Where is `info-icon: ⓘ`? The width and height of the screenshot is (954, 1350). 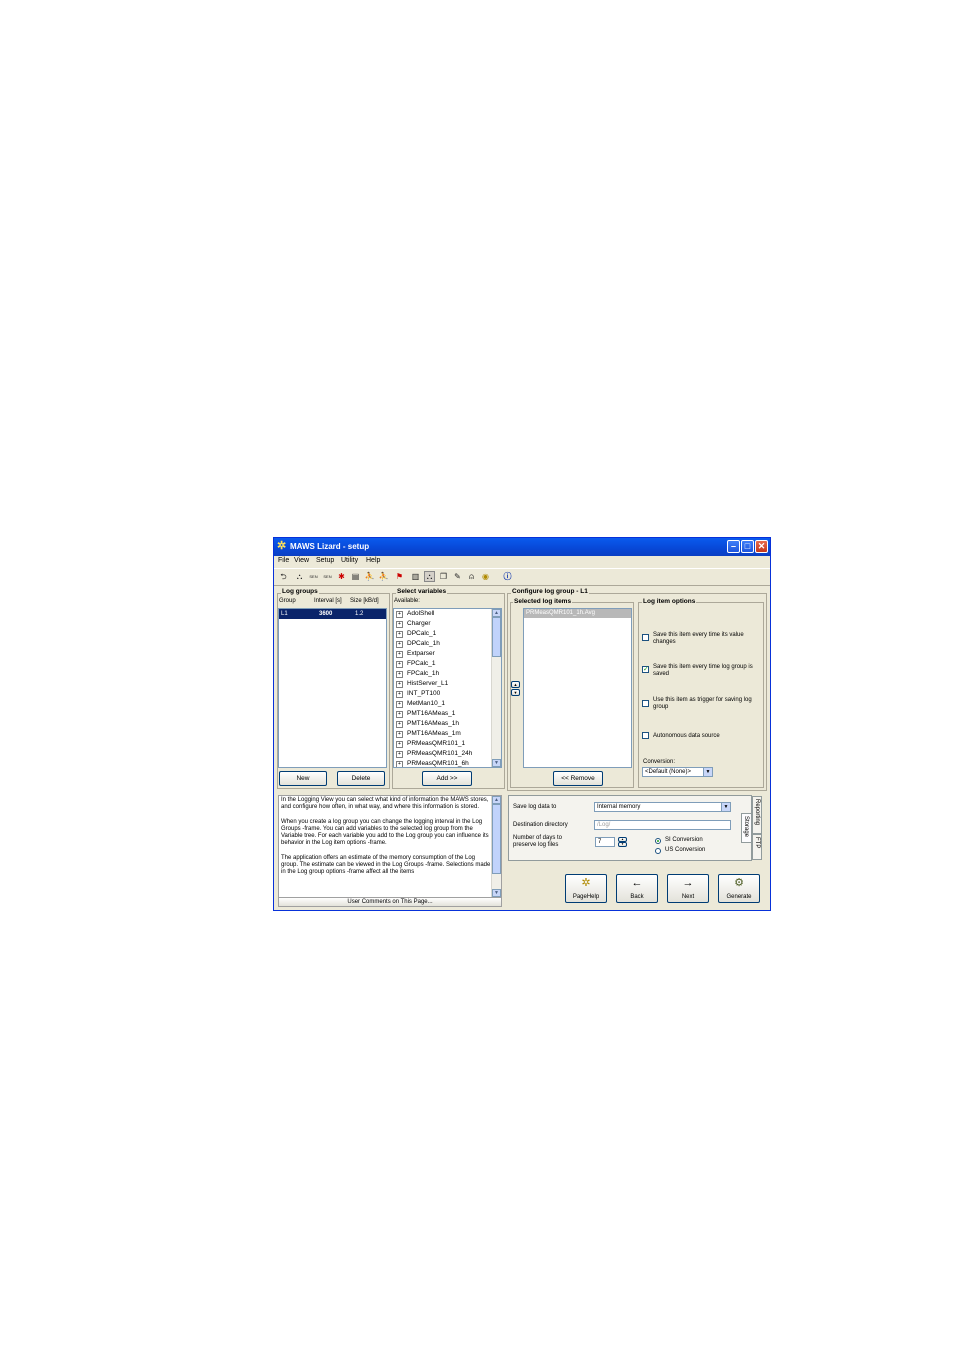 info-icon: ⓘ is located at coordinates (507, 576).